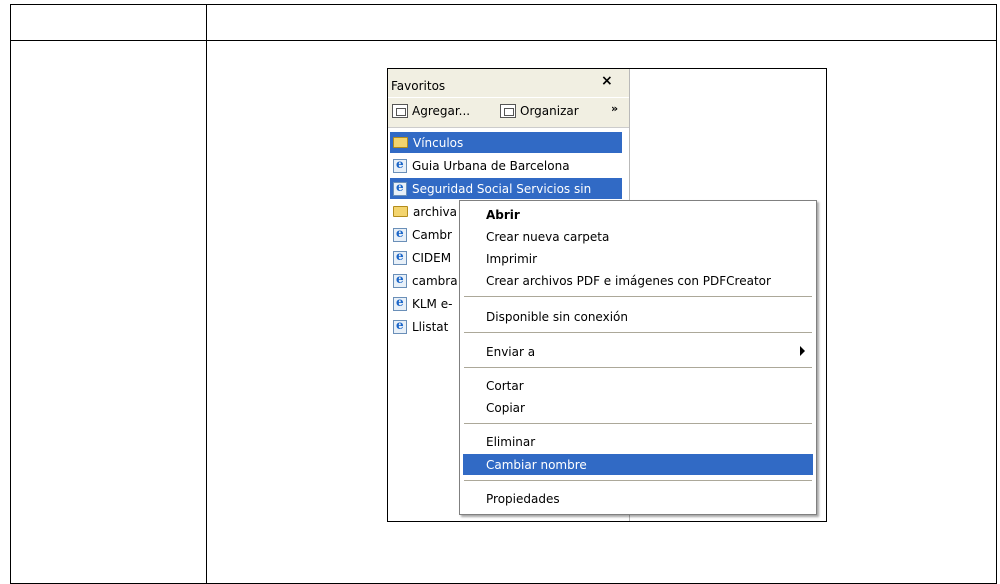  What do you see at coordinates (614, 108) in the screenshot?
I see `more-chevron-icon: »` at bounding box center [614, 108].